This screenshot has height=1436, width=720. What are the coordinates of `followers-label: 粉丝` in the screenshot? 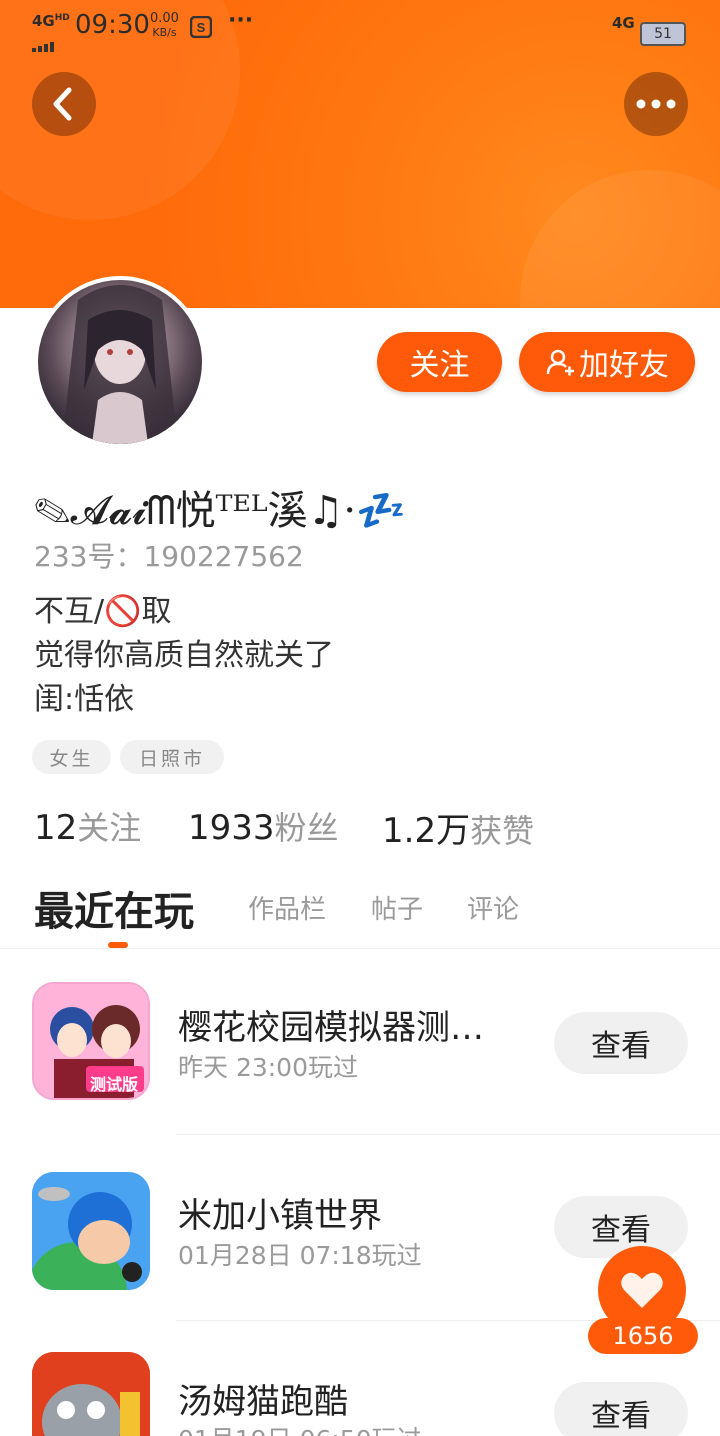 It's located at (306, 828).